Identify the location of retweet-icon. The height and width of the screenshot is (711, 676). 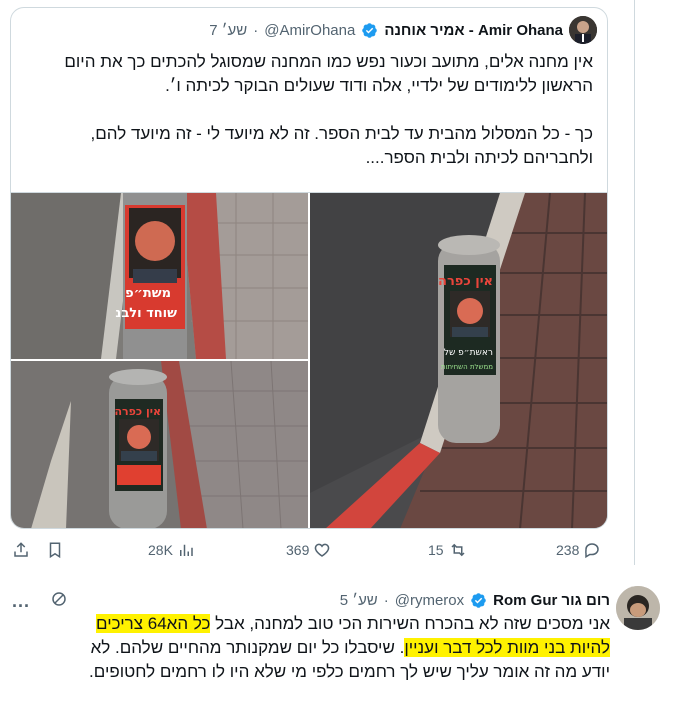
(458, 550).